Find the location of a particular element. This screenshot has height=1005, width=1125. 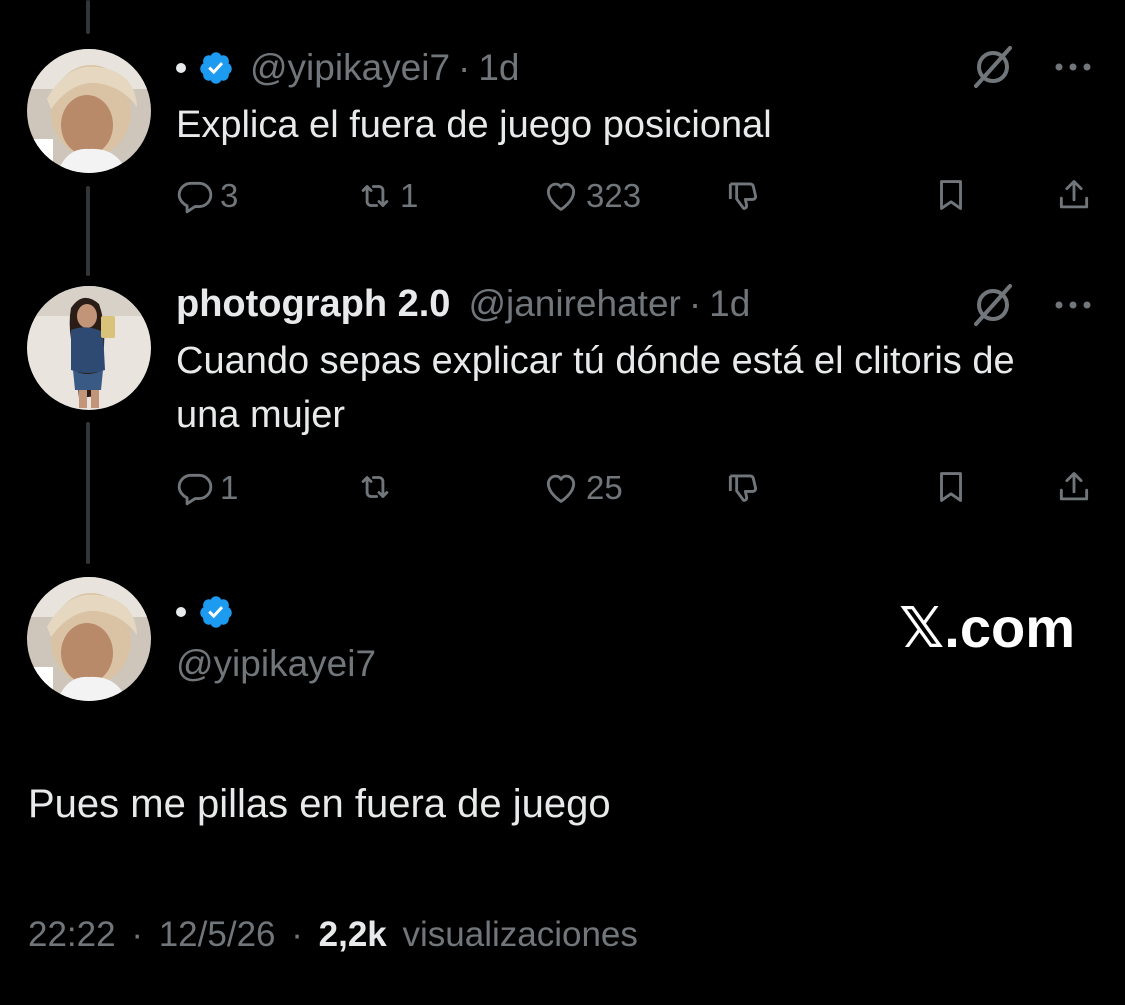

tweet-header: @yipikayei7 · 1d is located at coordinates (348, 68).